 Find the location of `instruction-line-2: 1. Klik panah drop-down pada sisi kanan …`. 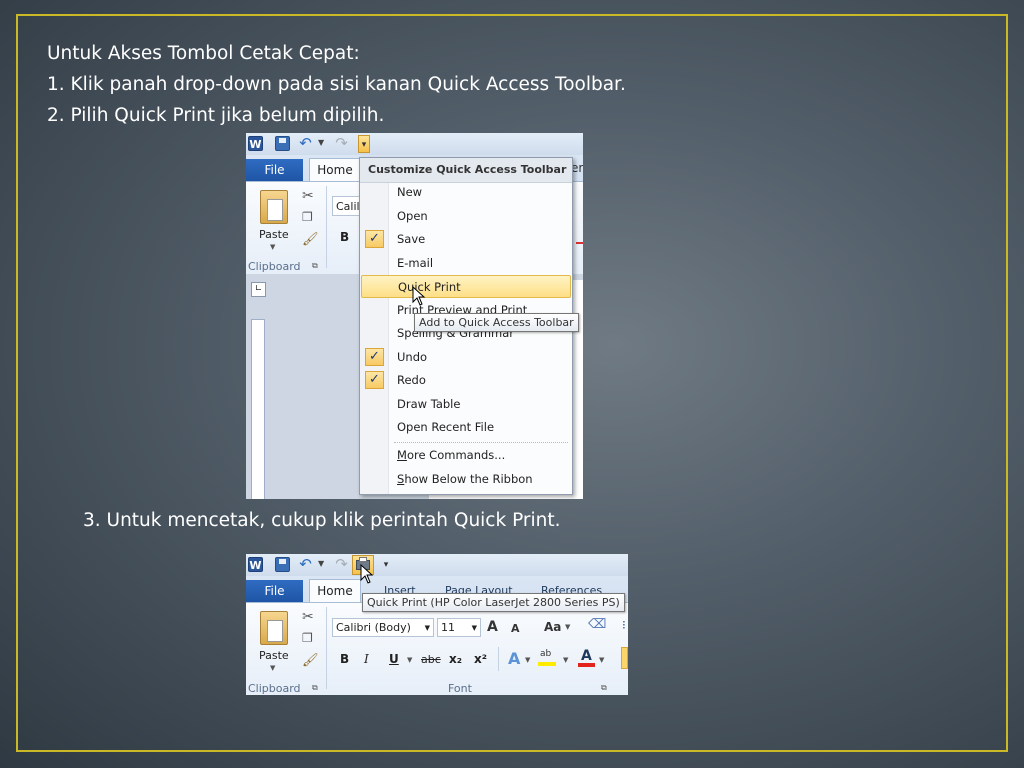

instruction-line-2: 1. Klik panah drop-down pada sisi kanan … is located at coordinates (336, 84).